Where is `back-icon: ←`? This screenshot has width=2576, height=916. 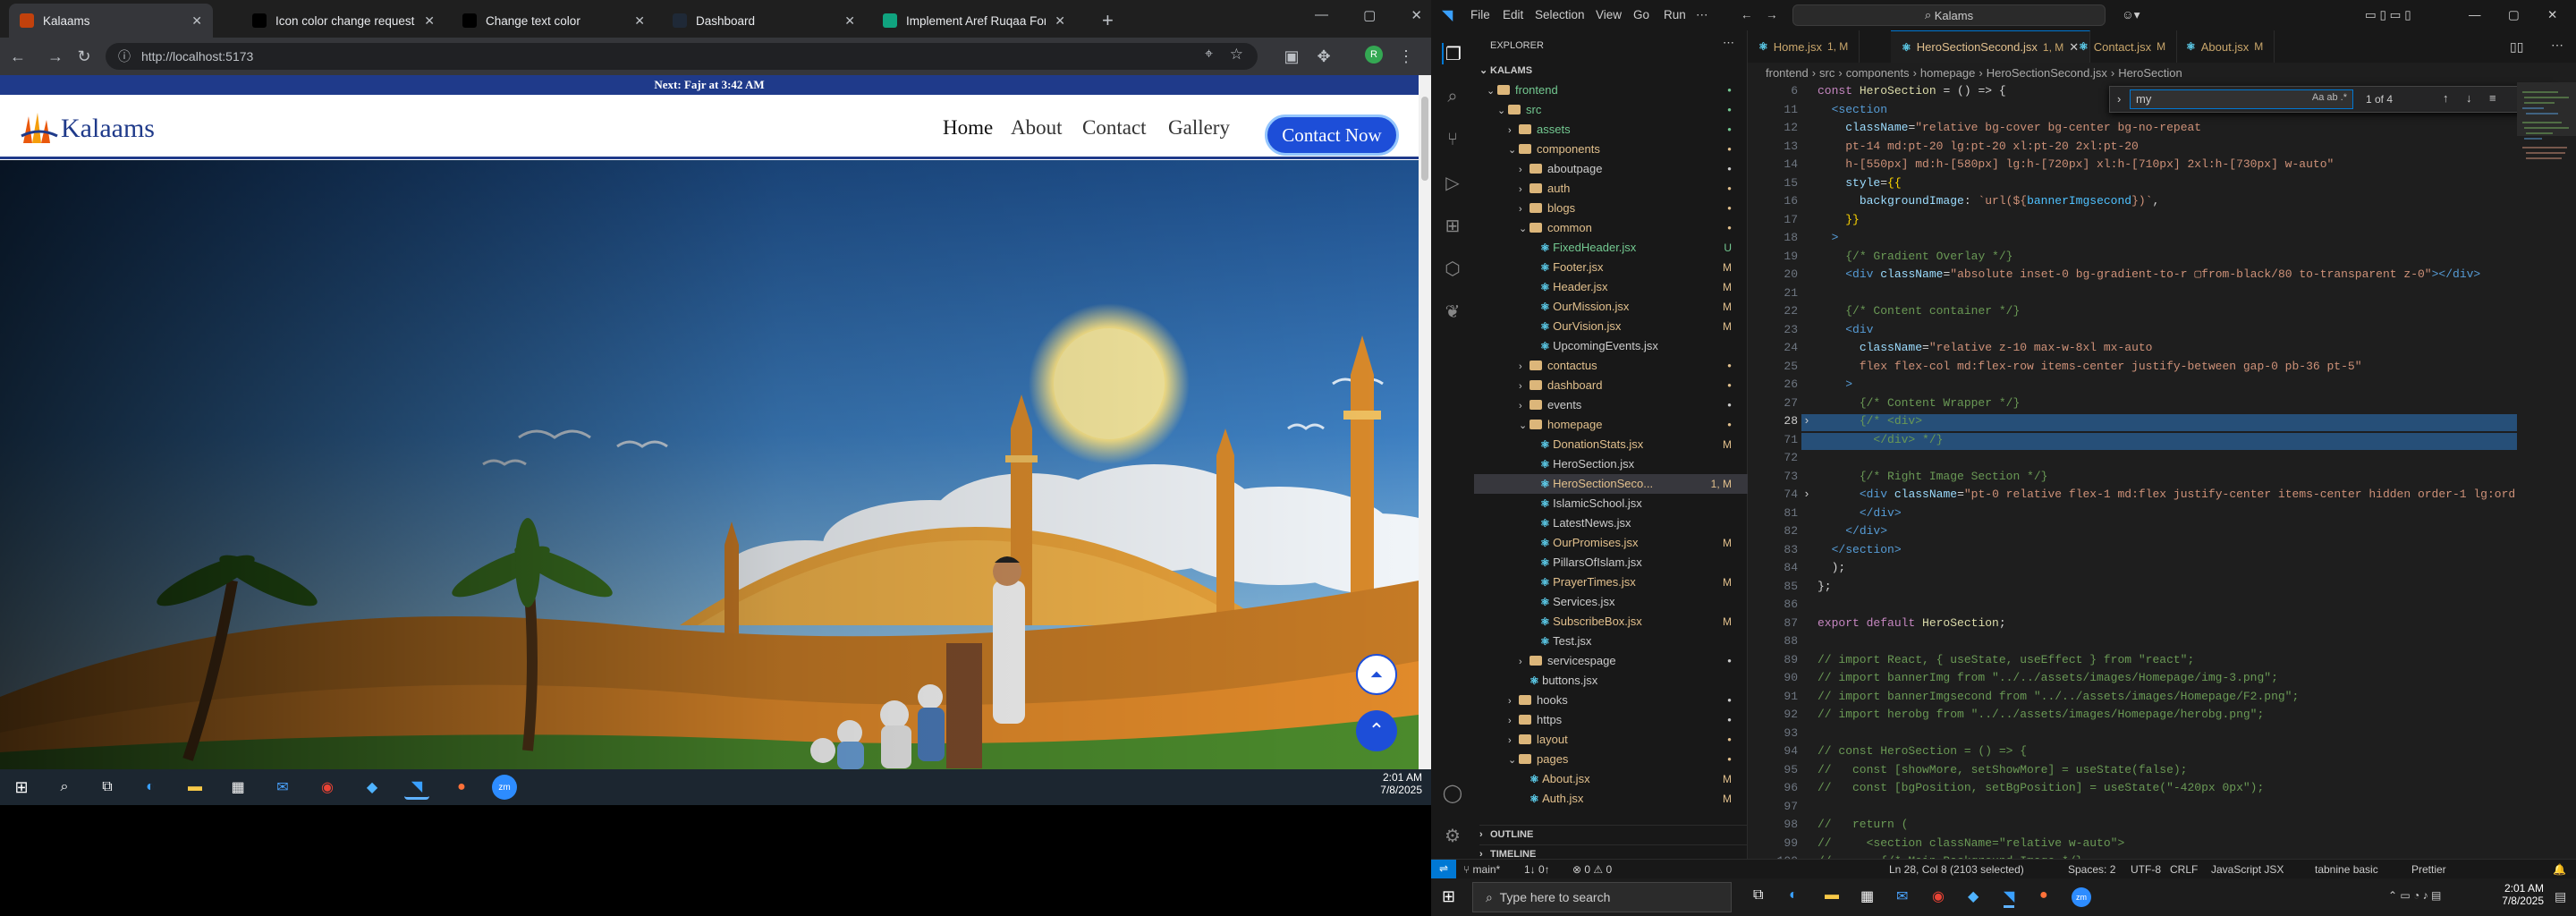
back-icon: ← is located at coordinates (18, 56).